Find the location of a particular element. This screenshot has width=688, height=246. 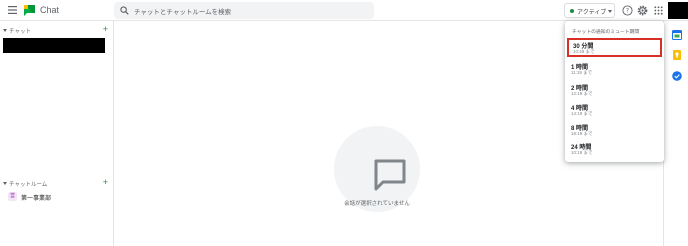

mute-option-30min: 30 分間 10:49 まで is located at coordinates (614, 47).